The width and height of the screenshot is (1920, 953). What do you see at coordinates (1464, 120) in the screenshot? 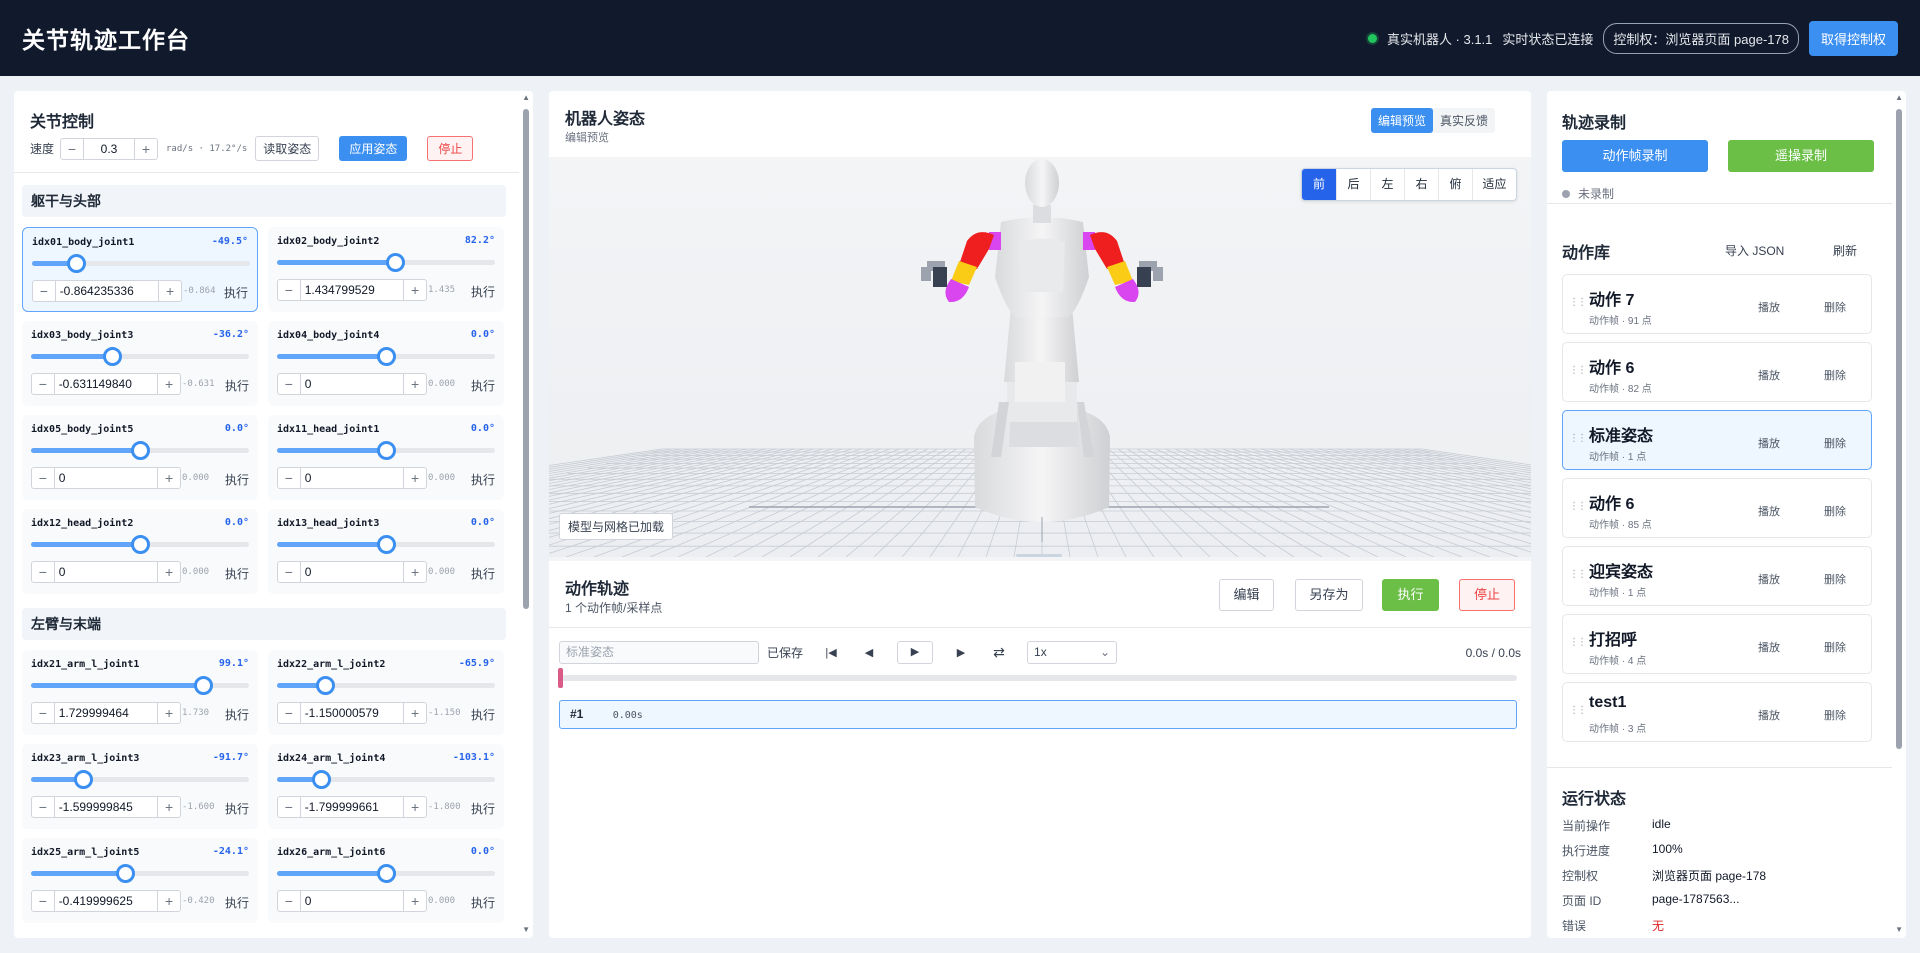
I see `tab-real-feedback: 真实反馈` at bounding box center [1464, 120].